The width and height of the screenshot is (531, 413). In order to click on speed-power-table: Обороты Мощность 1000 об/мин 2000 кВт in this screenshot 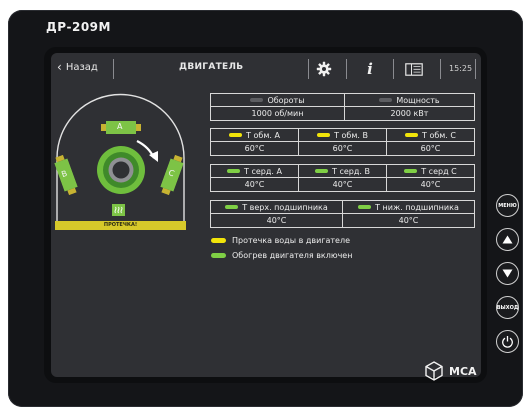, I will do `click(342, 107)`.